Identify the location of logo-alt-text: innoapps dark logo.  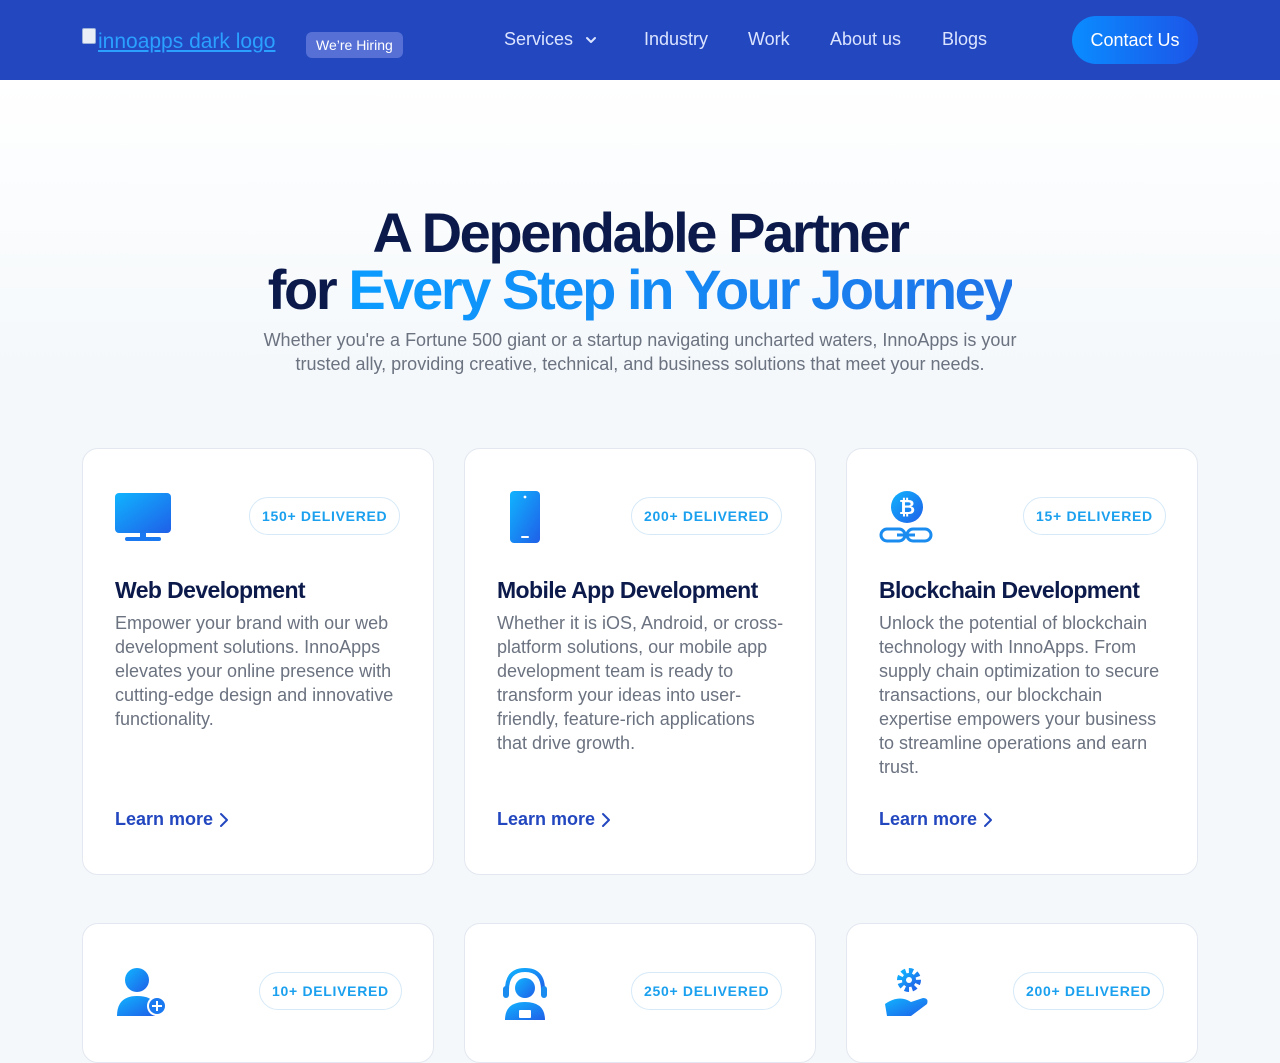
(187, 41).